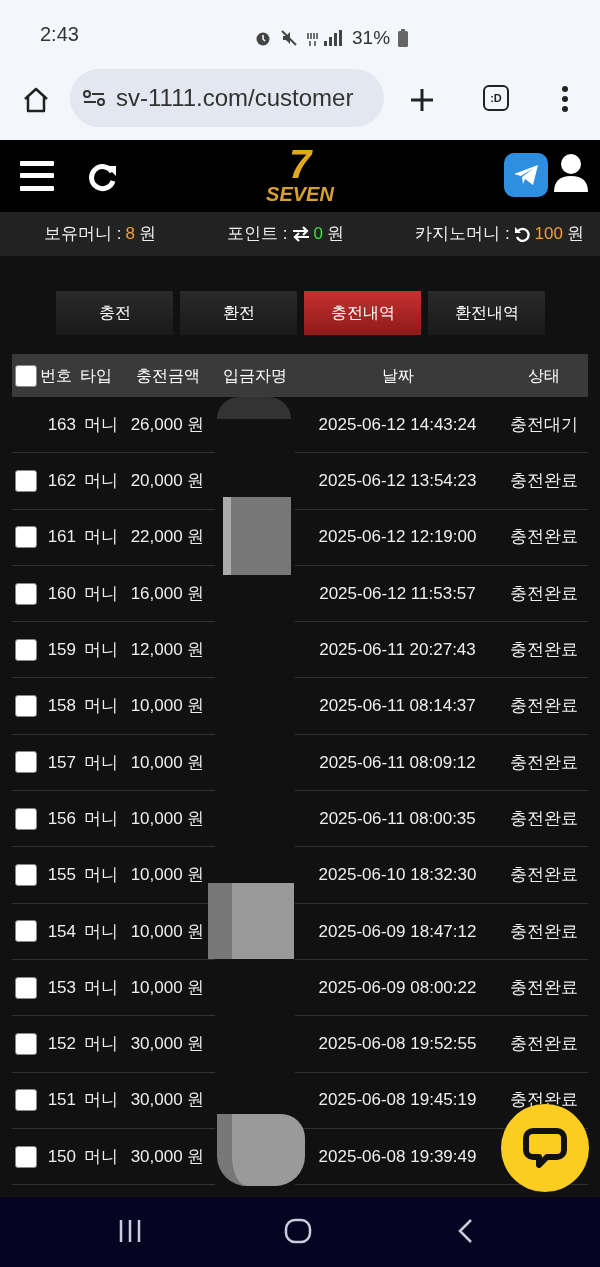  What do you see at coordinates (565, 99) in the screenshot?
I see `more-menu-icon` at bounding box center [565, 99].